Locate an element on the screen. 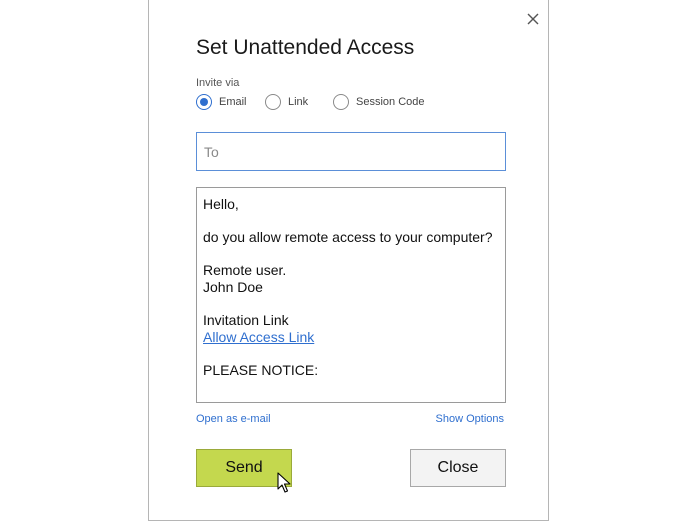 This screenshot has height=523, width=700. radio-label: Link is located at coordinates (298, 102).